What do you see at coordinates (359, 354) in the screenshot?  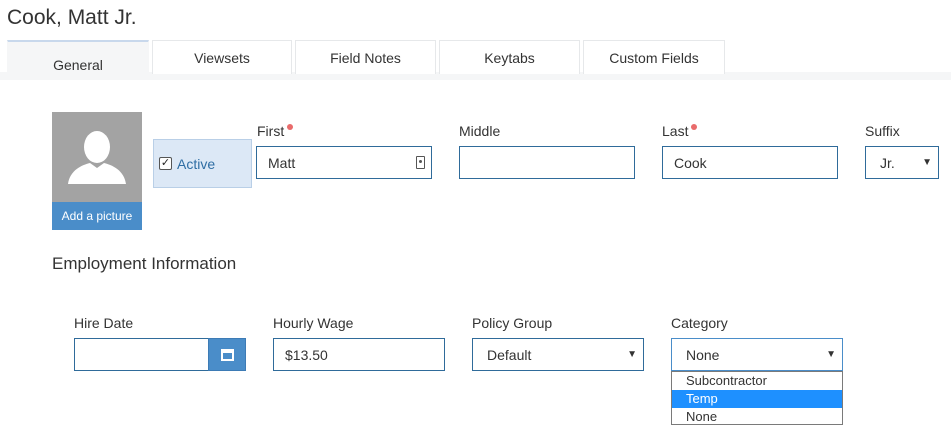 I see `hourly-wage-field: $13.50` at bounding box center [359, 354].